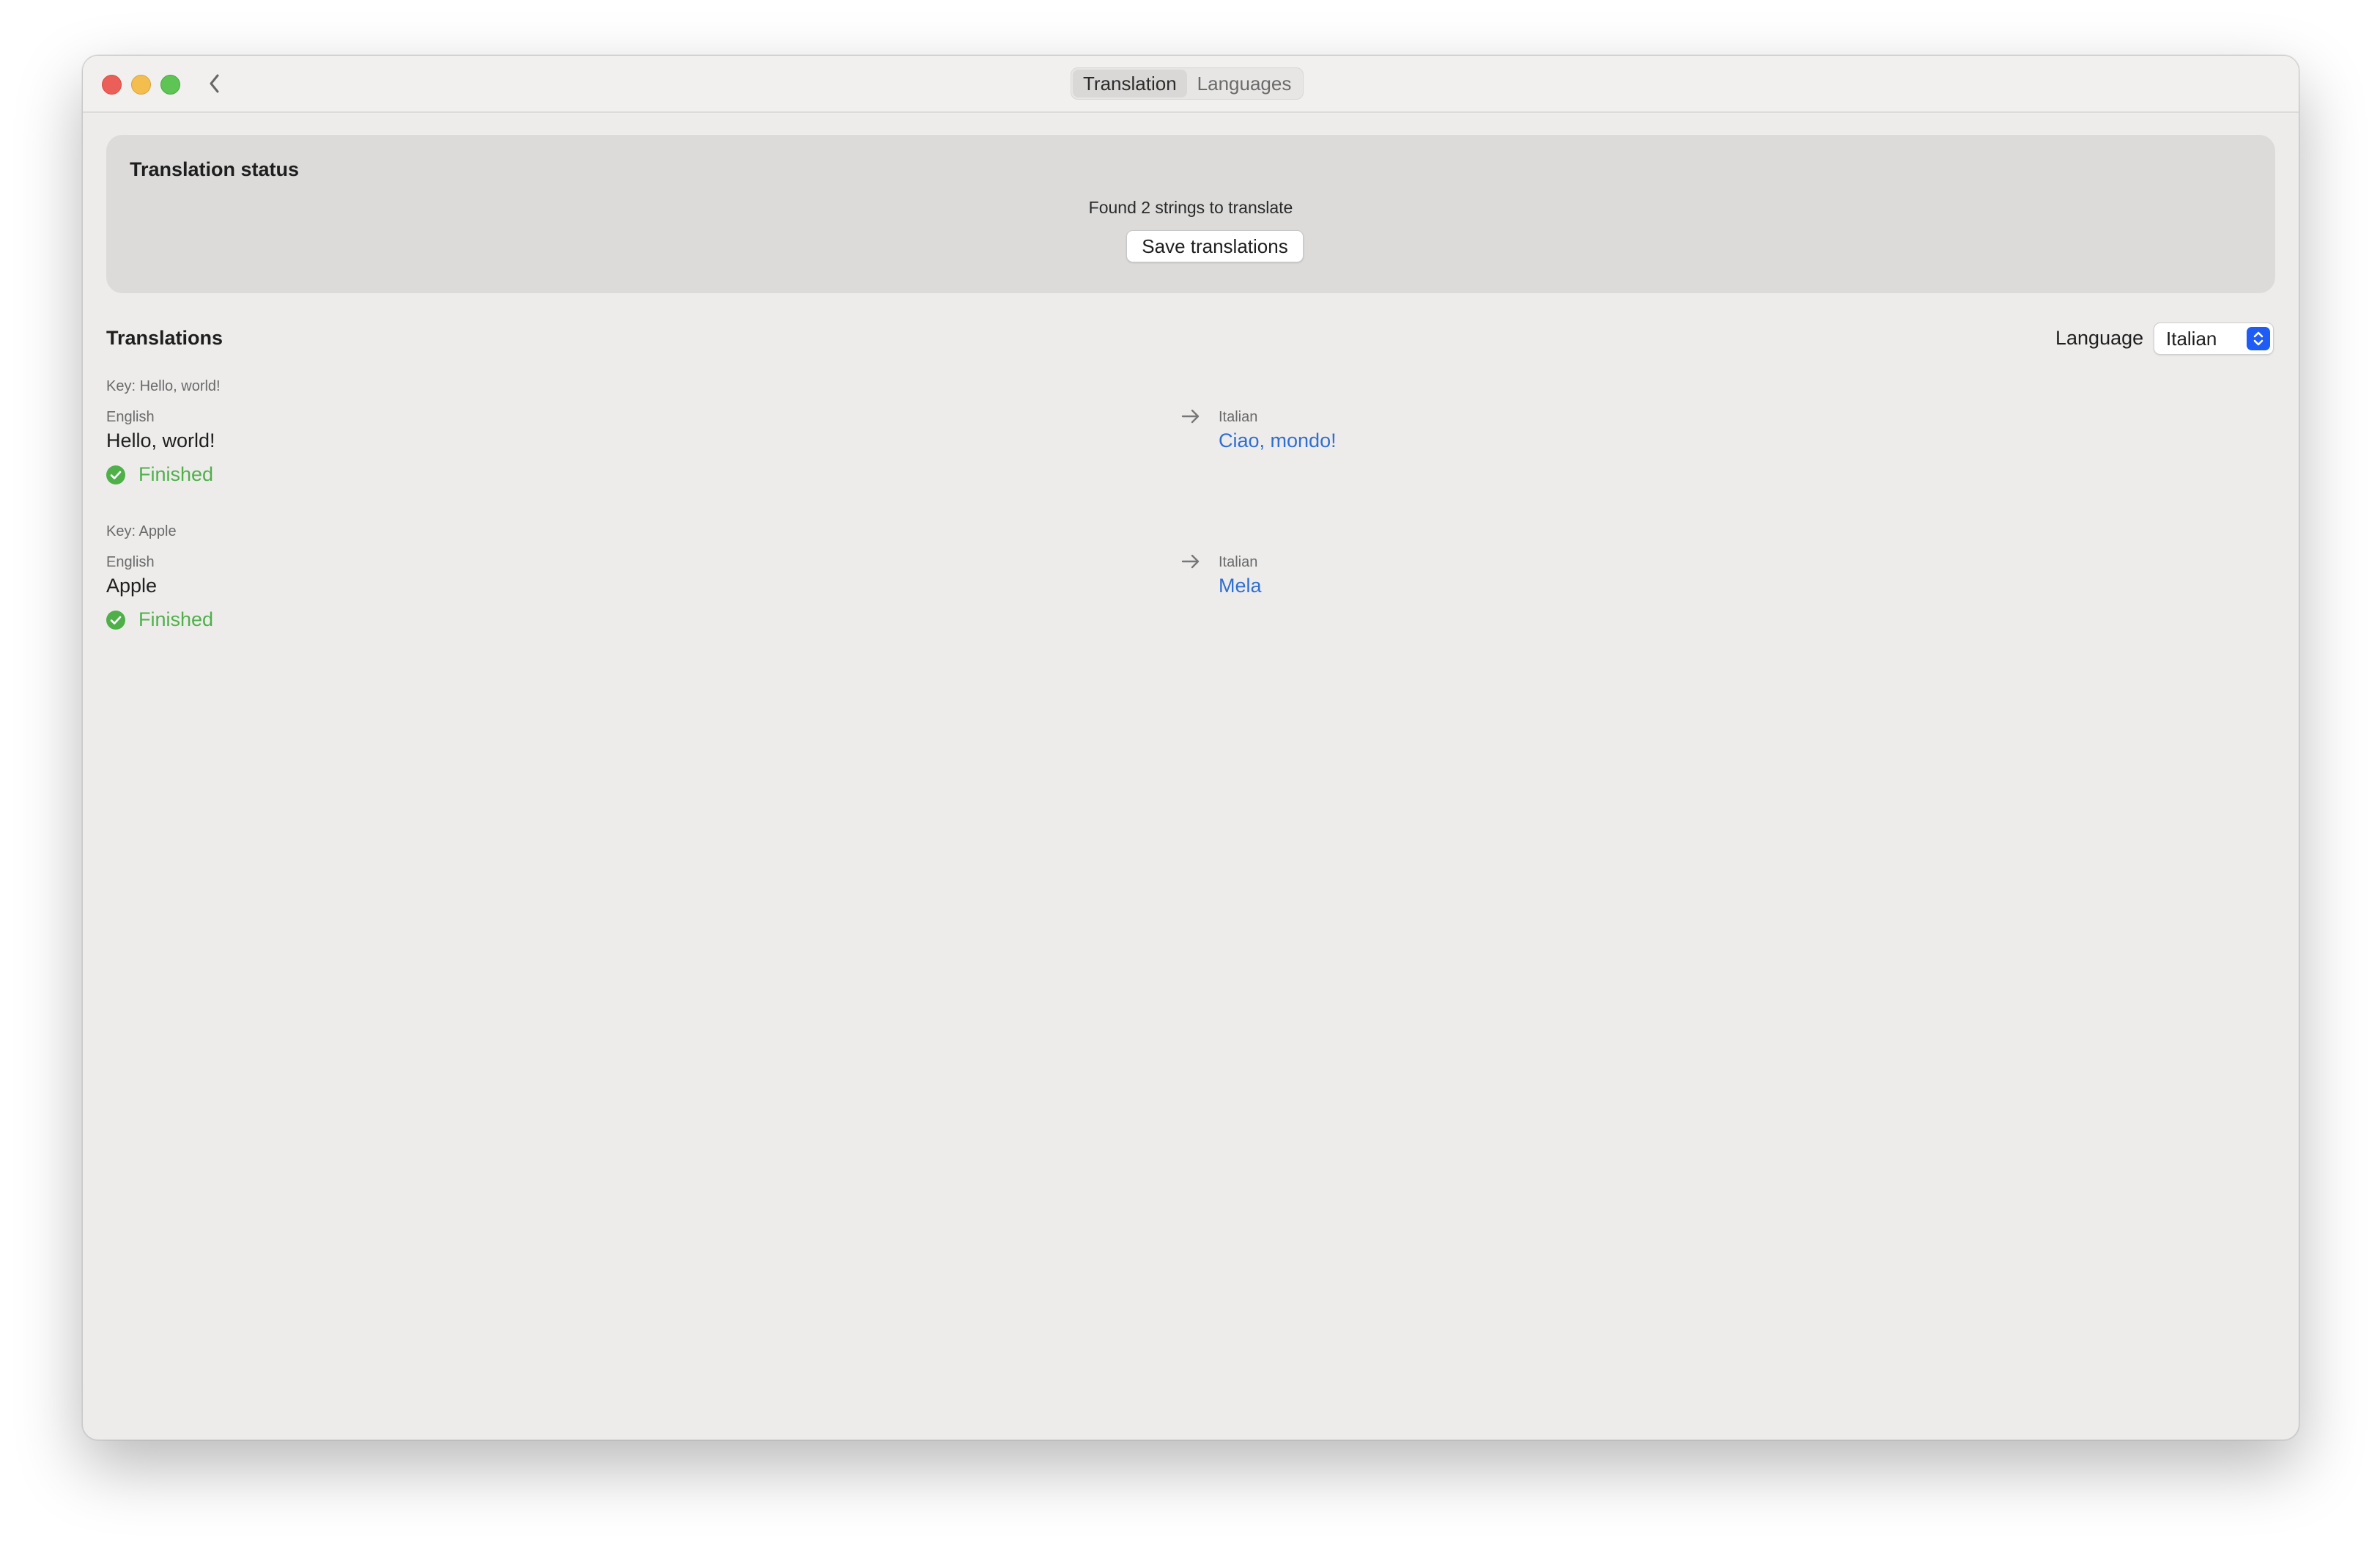 The height and width of the screenshot is (1548, 2380). What do you see at coordinates (141, 531) in the screenshot?
I see `string-key: Key: Apple` at bounding box center [141, 531].